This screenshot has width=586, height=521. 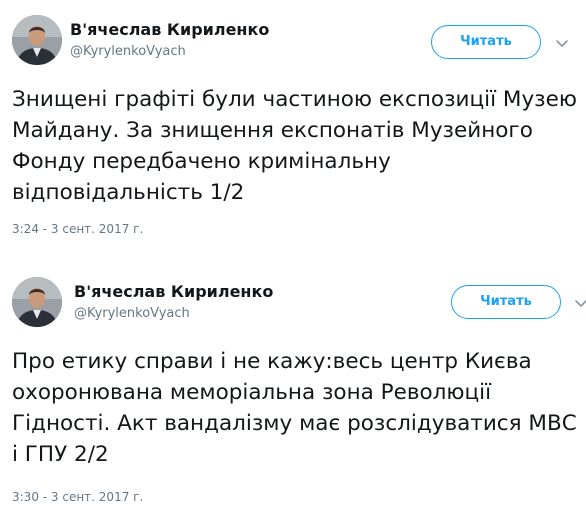 I want to click on tweet-timestamp: 3:30 - 3 сент. 2017 г., so click(x=77, y=497).